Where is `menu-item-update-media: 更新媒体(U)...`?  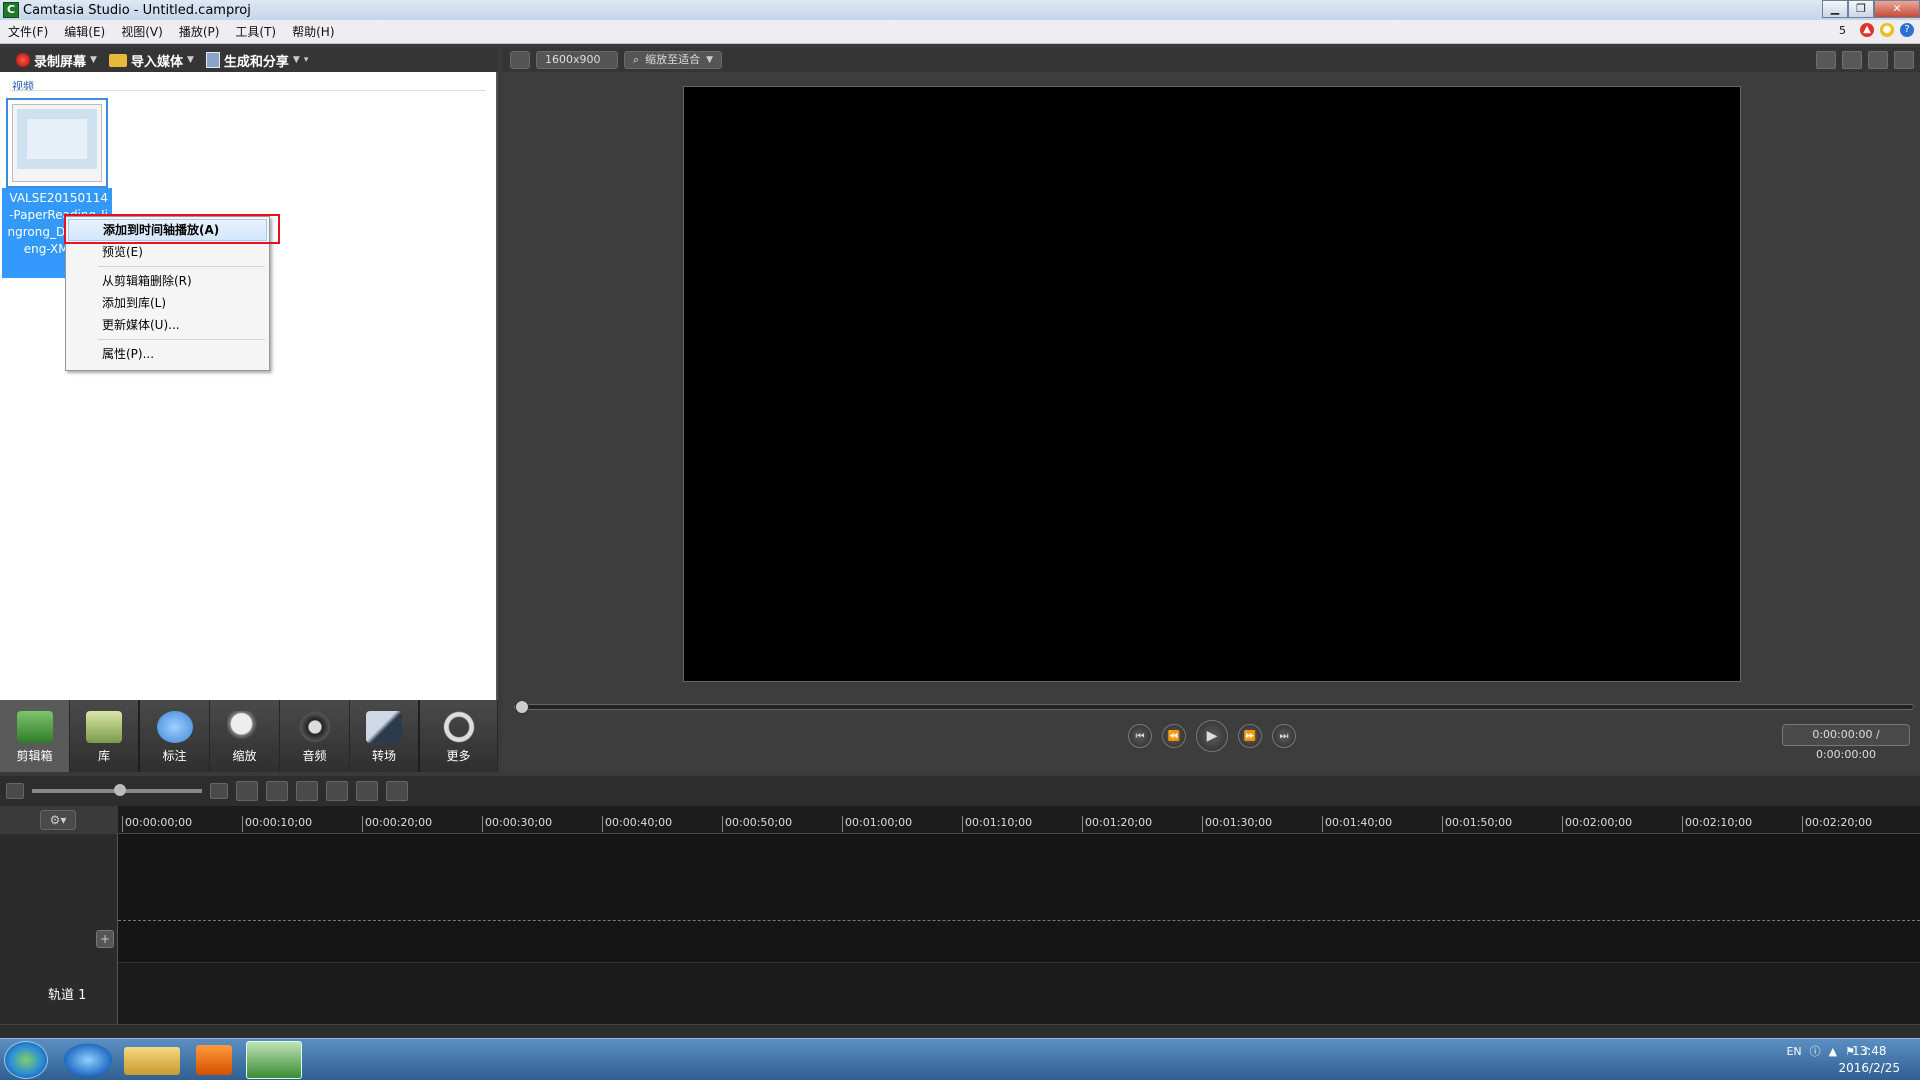 menu-item-update-media: 更新媒体(U)... is located at coordinates (167, 325).